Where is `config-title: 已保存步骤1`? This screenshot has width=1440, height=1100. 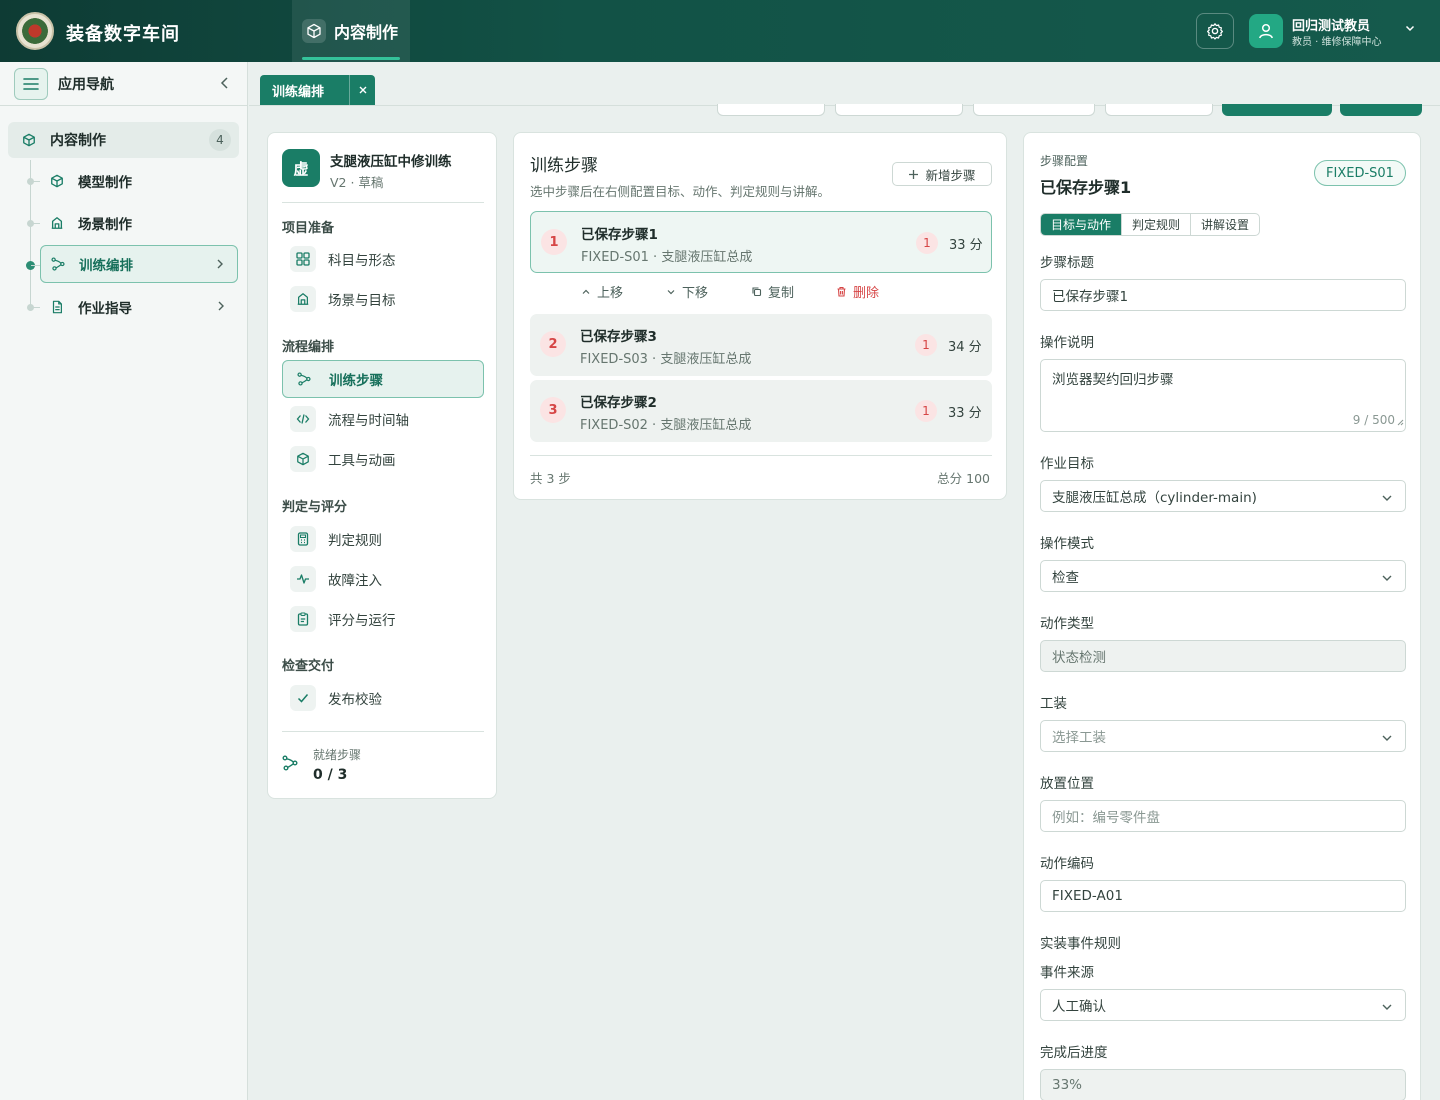
config-title: 已保存步骤1 is located at coordinates (1086, 187).